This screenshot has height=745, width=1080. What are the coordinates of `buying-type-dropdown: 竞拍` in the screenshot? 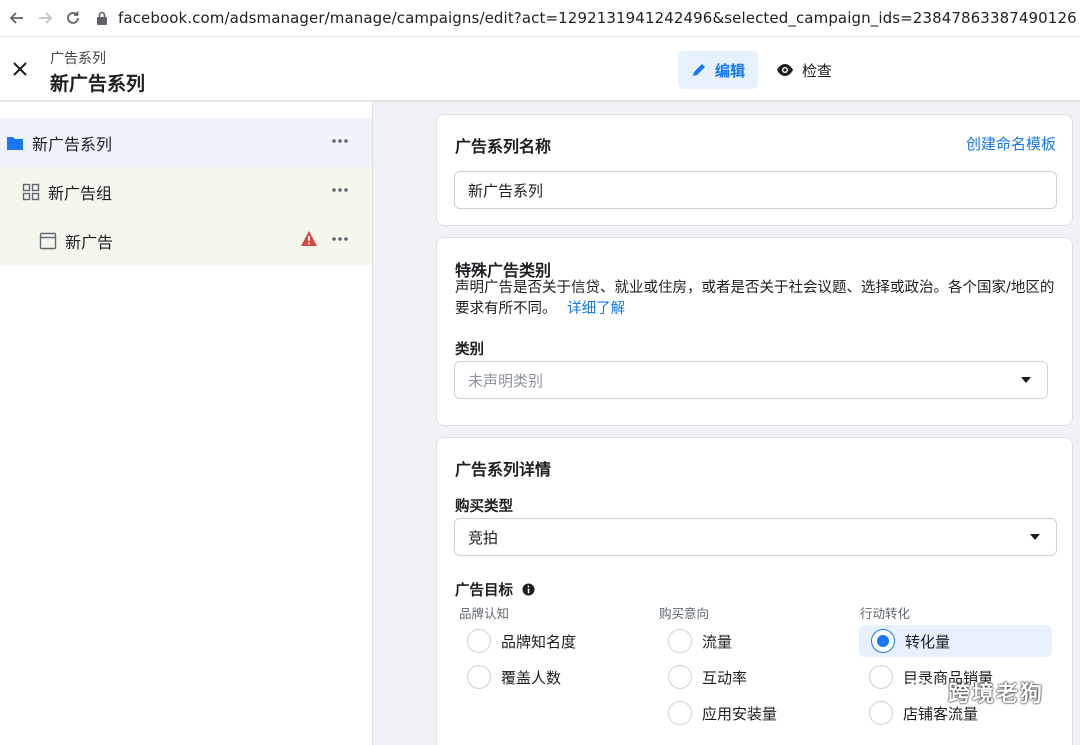 It's located at (755, 537).